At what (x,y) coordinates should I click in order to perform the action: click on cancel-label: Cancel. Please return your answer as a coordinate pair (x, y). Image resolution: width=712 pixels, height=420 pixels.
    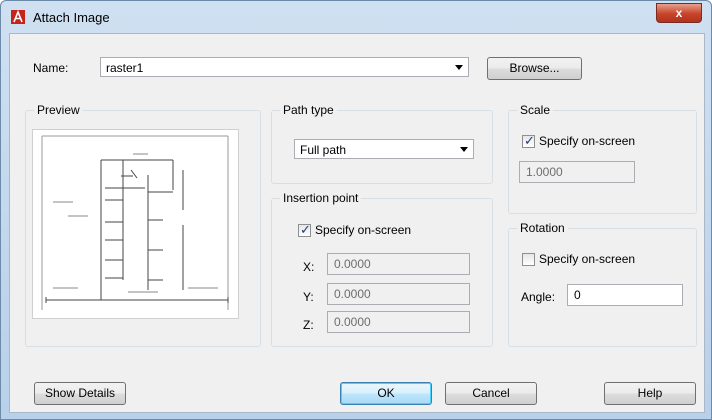
    Looking at the image, I should click on (491, 393).